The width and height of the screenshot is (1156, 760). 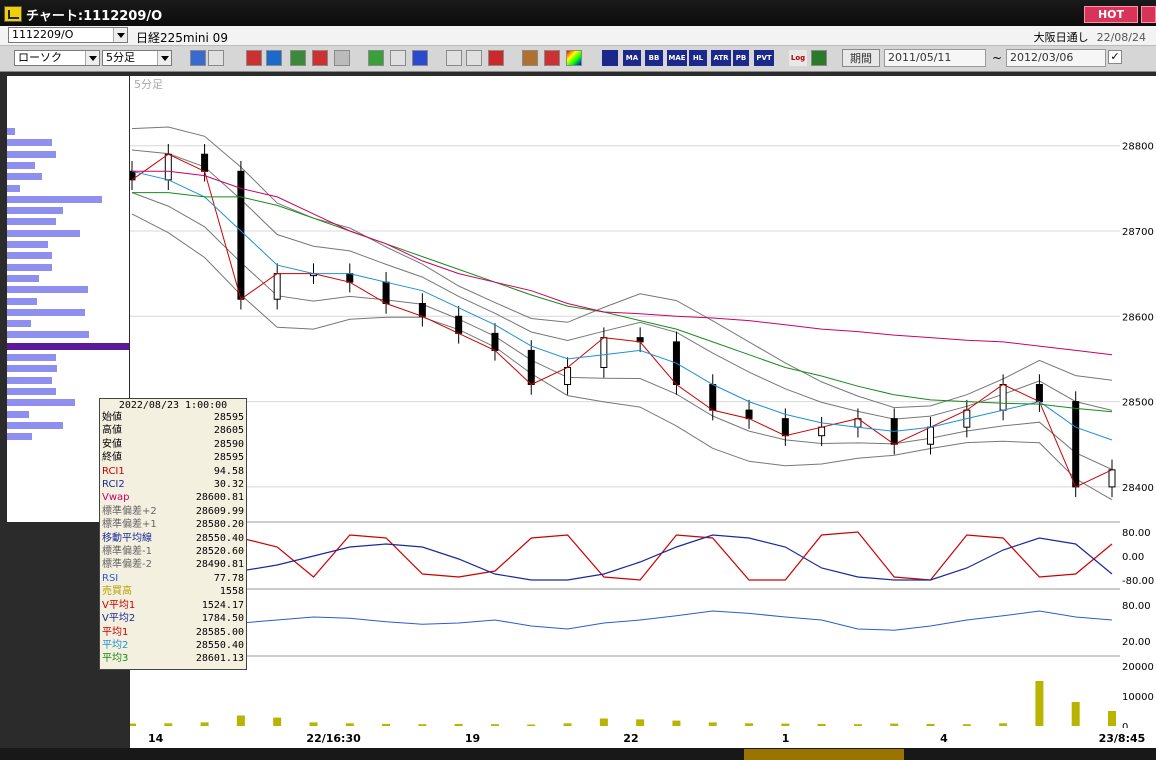 I want to click on redo-icon, so click(x=420, y=58).